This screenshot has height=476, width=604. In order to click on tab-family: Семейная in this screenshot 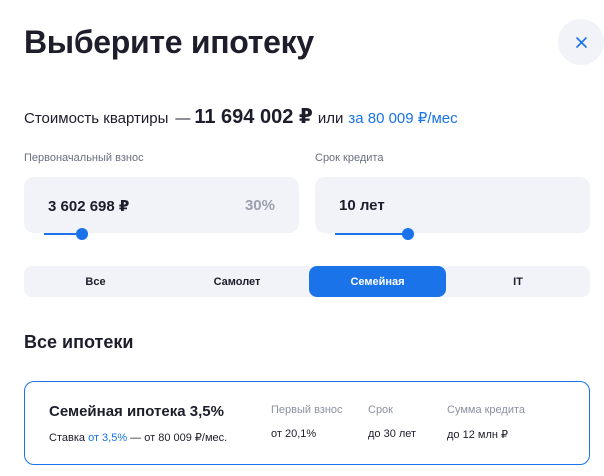, I will do `click(377, 281)`.